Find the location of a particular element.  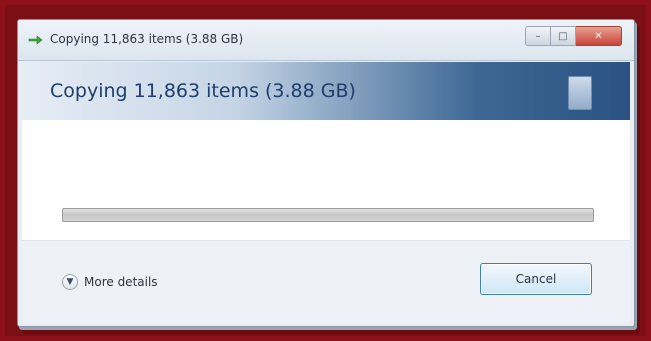

copy-arrow-icon is located at coordinates (35, 40).